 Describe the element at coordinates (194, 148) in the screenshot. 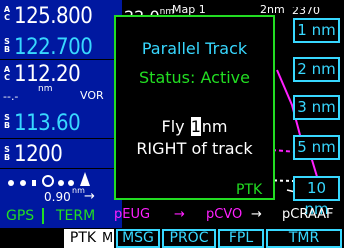

I see `direction-instruction: RIGHT of track` at that location.